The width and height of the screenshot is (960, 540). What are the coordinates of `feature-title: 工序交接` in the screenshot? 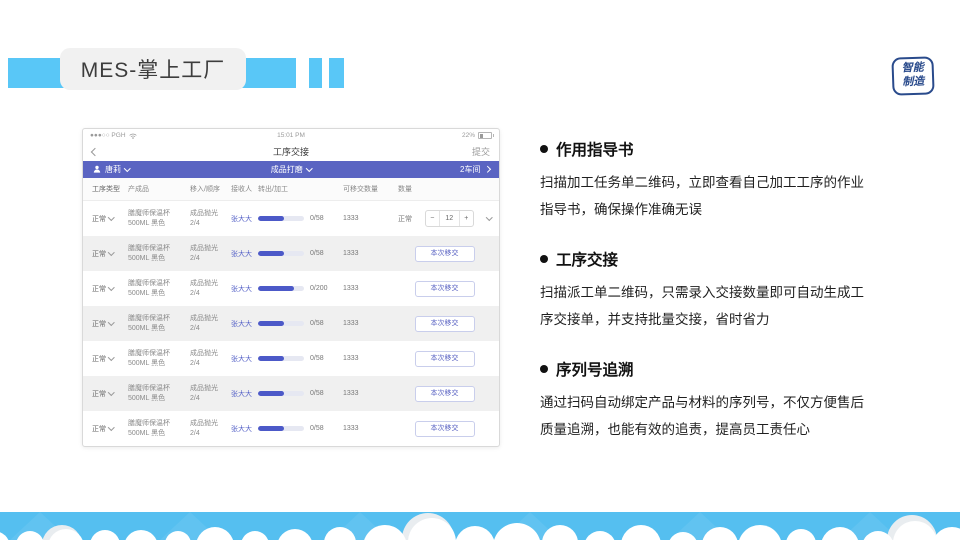 It's located at (587, 260).